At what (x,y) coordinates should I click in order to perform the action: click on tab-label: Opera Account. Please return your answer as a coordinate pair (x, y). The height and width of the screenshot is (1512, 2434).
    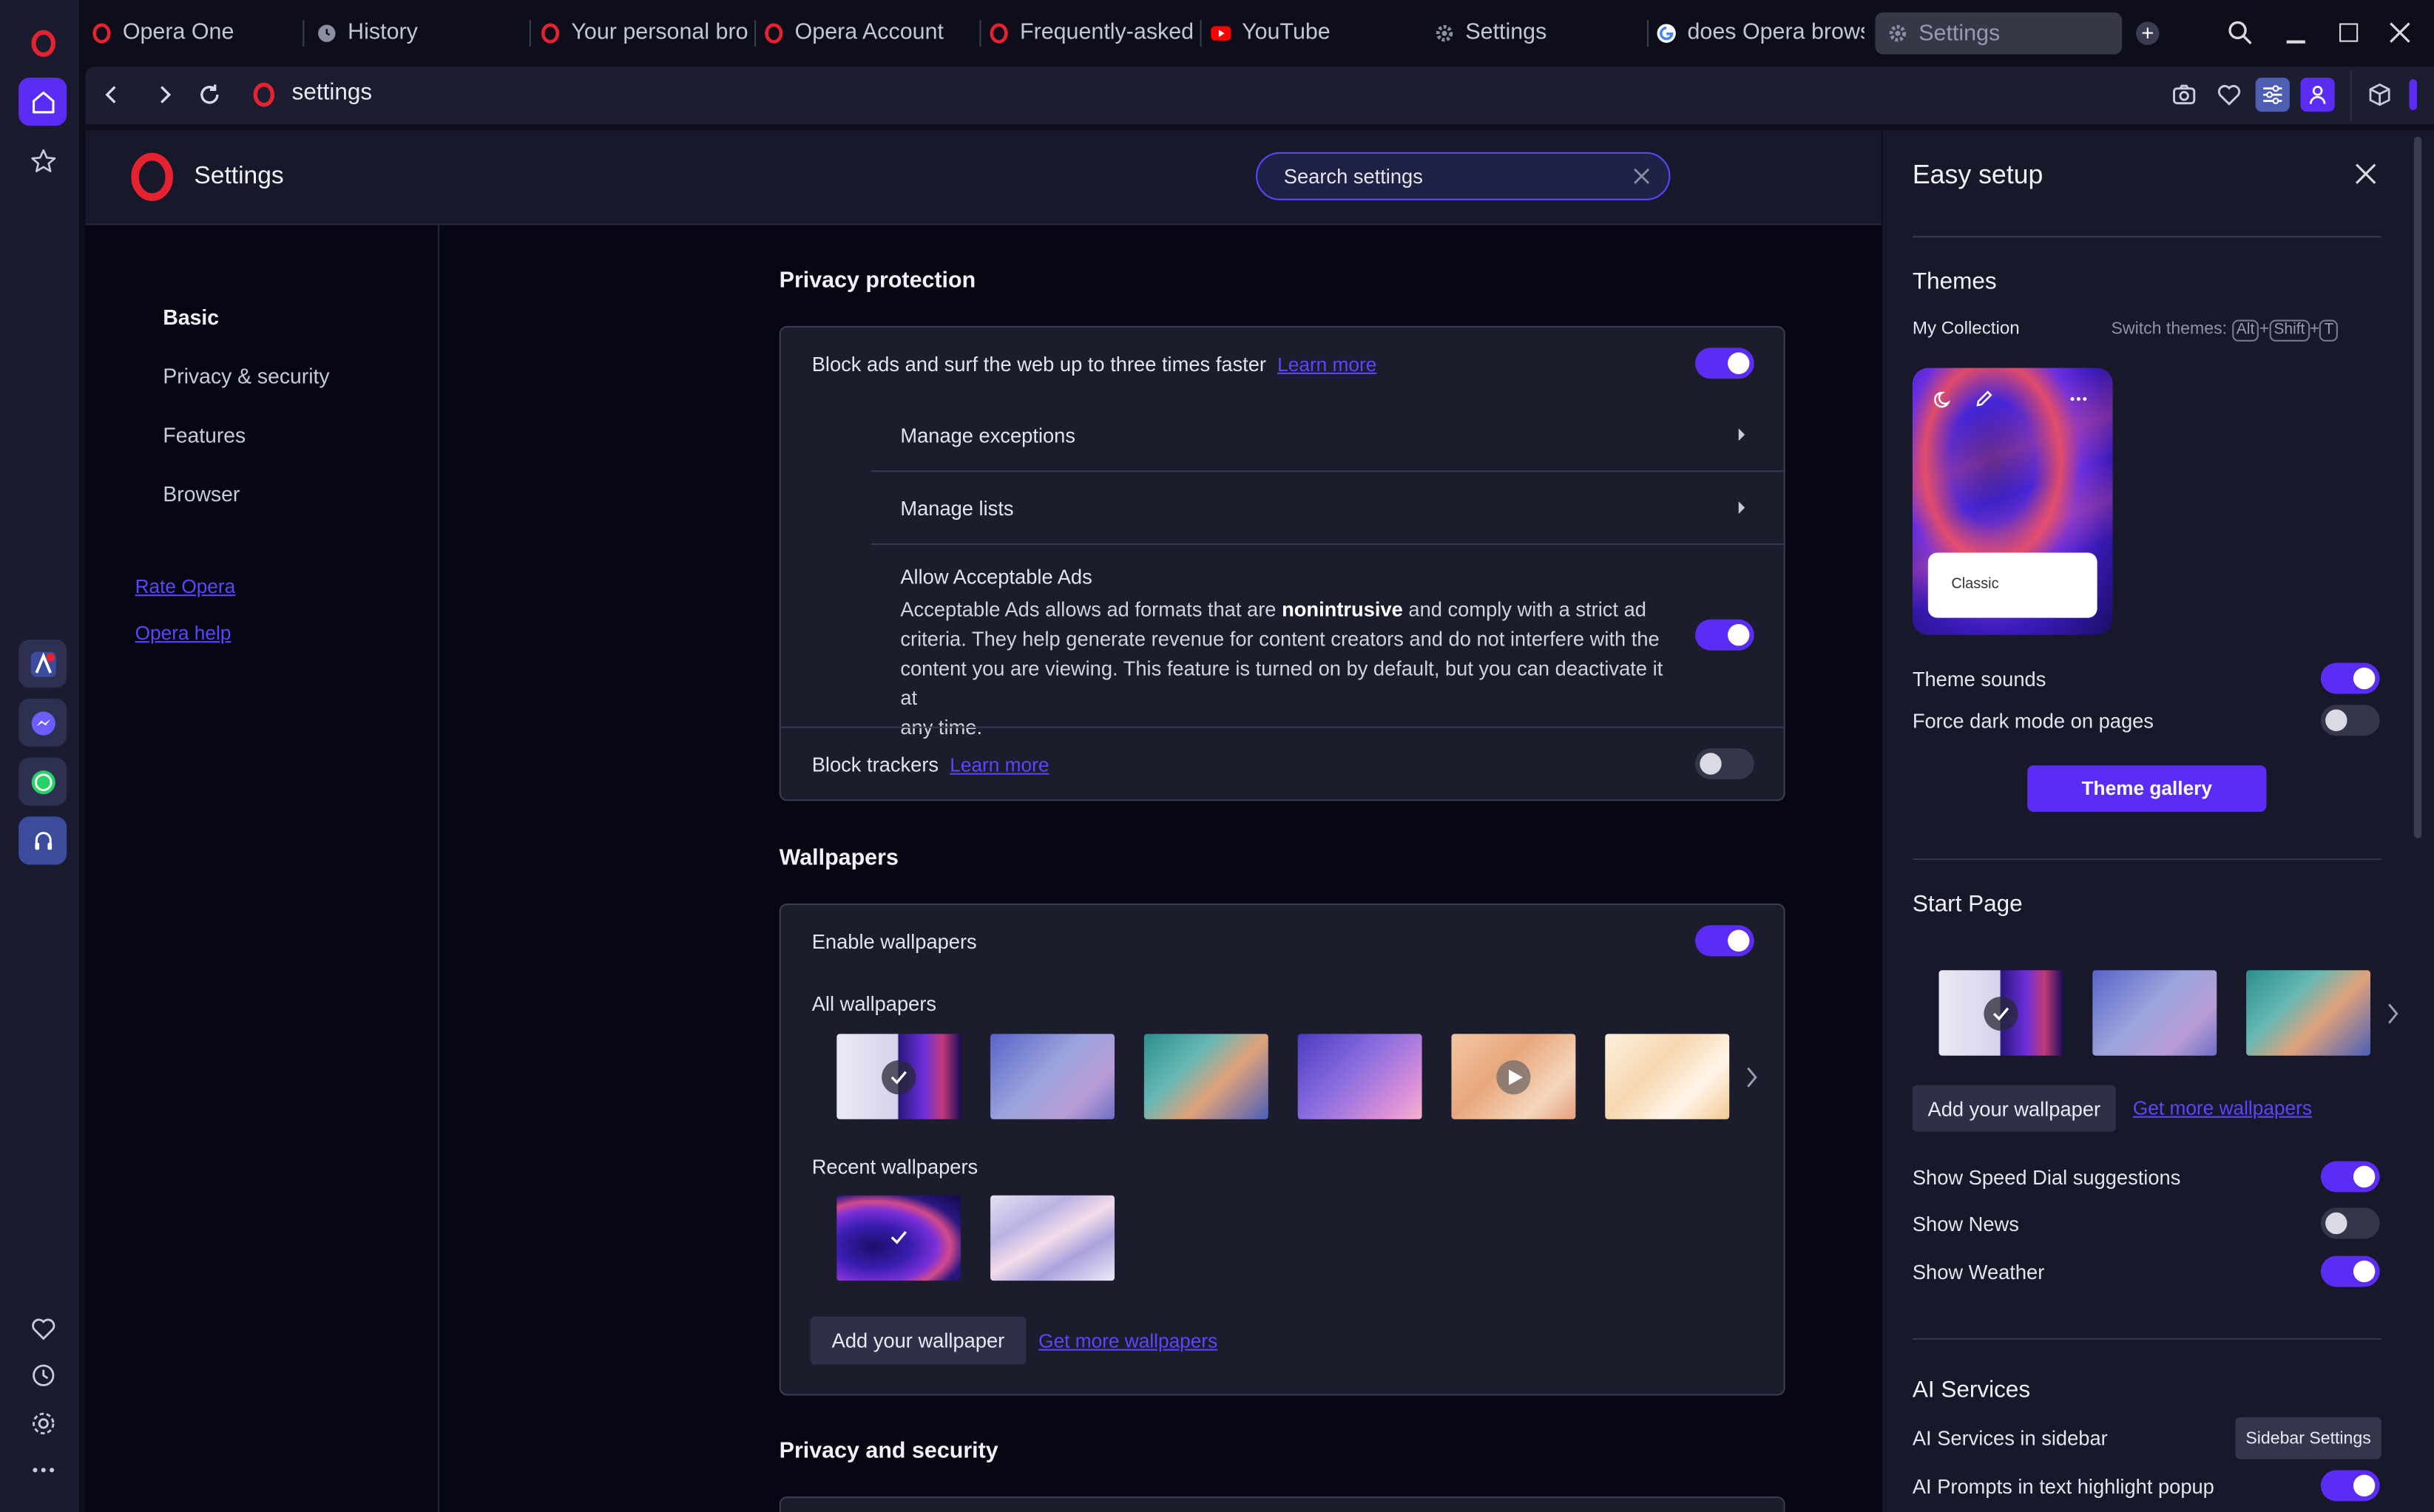
    Looking at the image, I should click on (869, 32).